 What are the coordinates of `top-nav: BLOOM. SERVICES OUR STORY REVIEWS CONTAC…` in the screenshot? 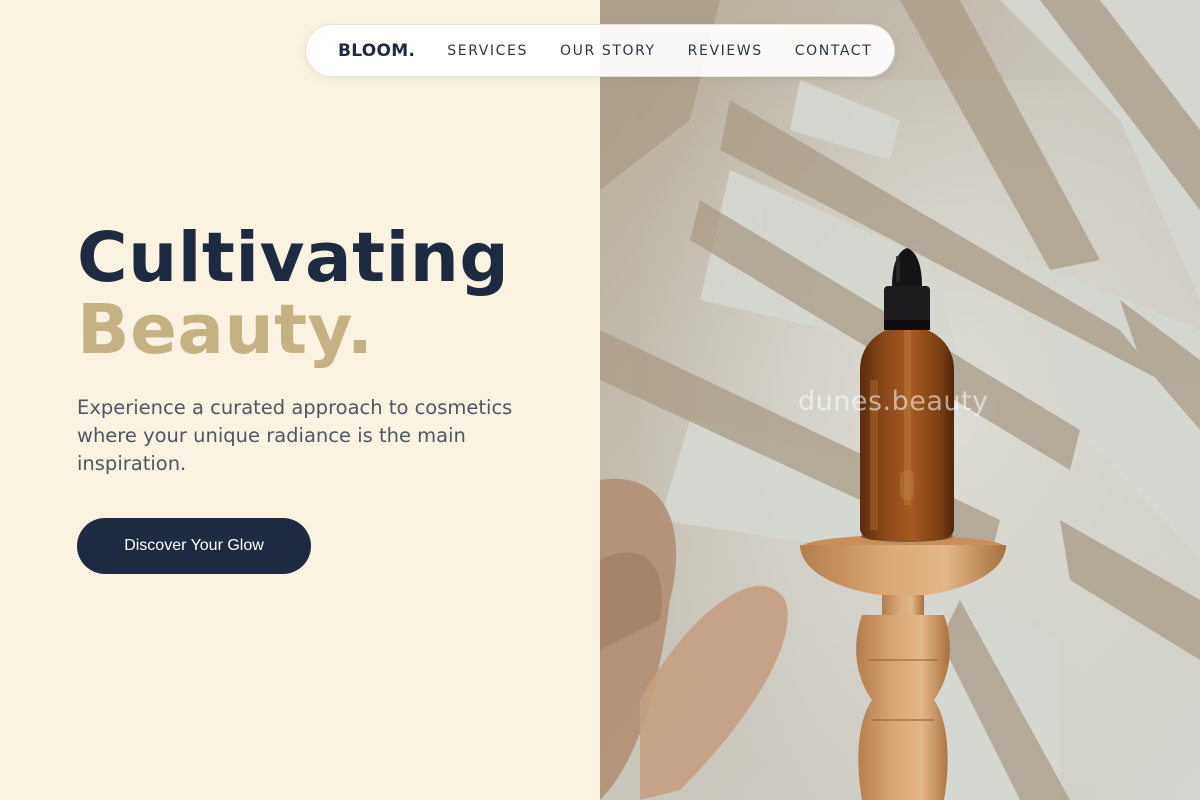 It's located at (600, 50).